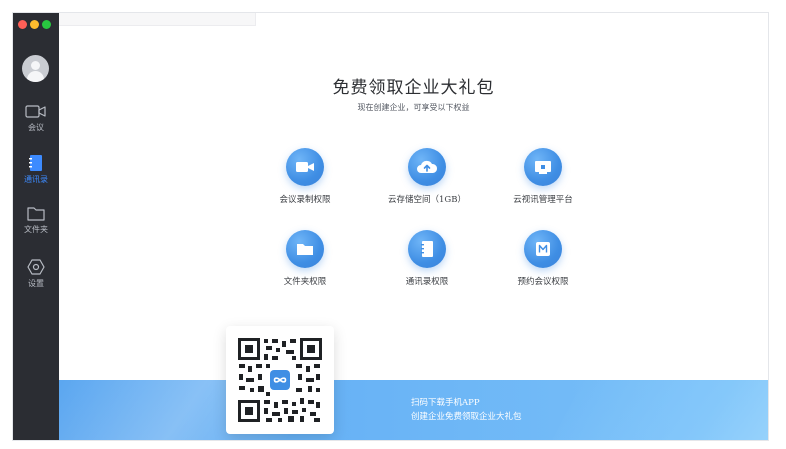 The height and width of the screenshot is (449, 786). What do you see at coordinates (305, 282) in the screenshot?
I see `feature-label: 文件夹权限` at bounding box center [305, 282].